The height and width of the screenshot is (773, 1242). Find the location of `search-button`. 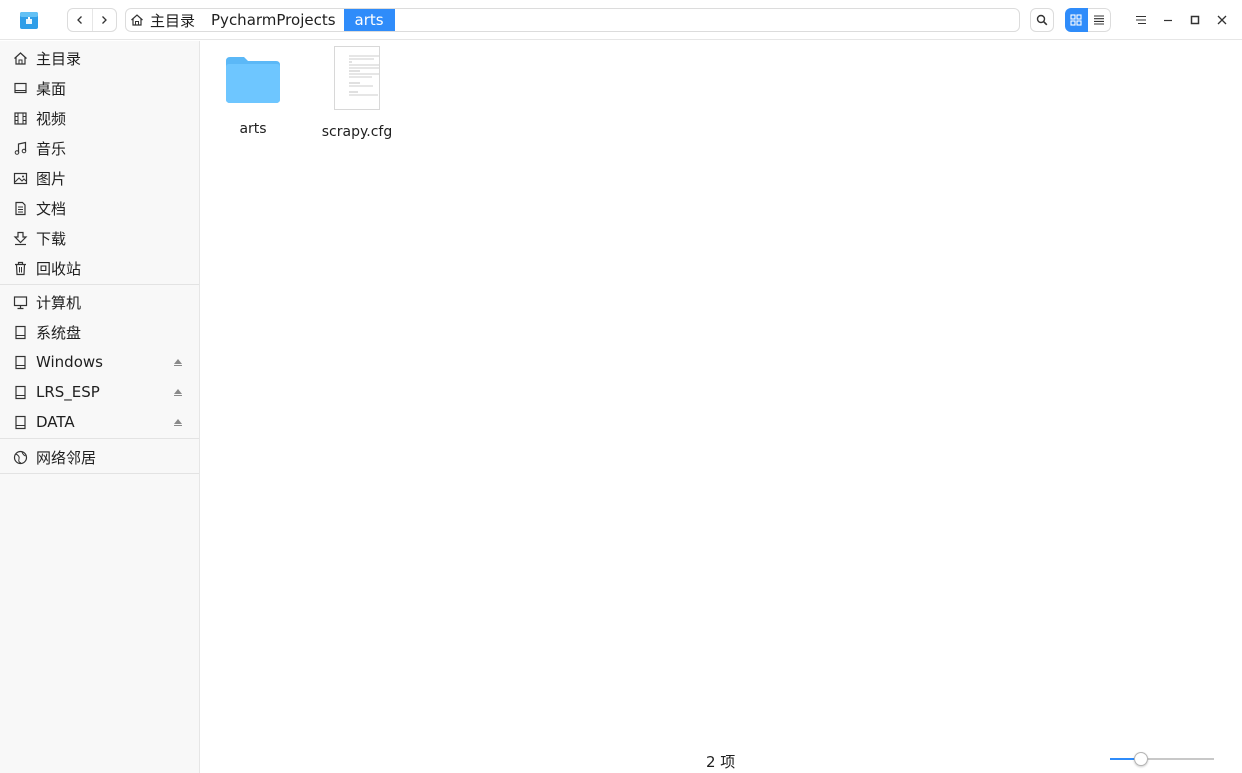

search-button is located at coordinates (1042, 20).